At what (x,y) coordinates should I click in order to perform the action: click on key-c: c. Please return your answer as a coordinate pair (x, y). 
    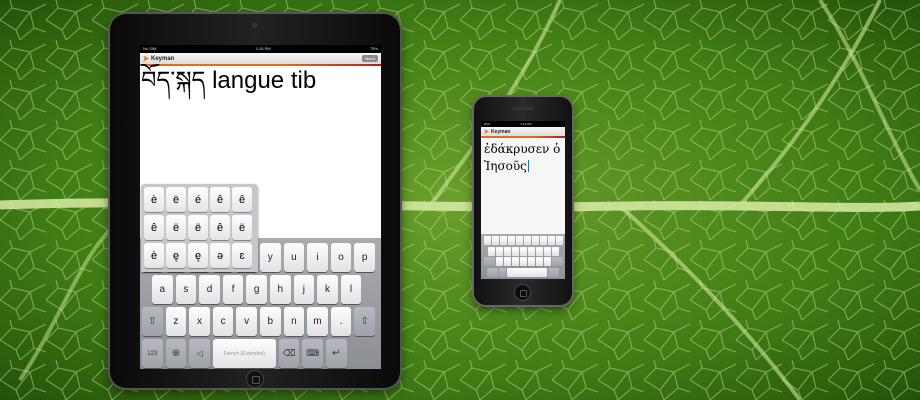
    Looking at the image, I should click on (223, 321).